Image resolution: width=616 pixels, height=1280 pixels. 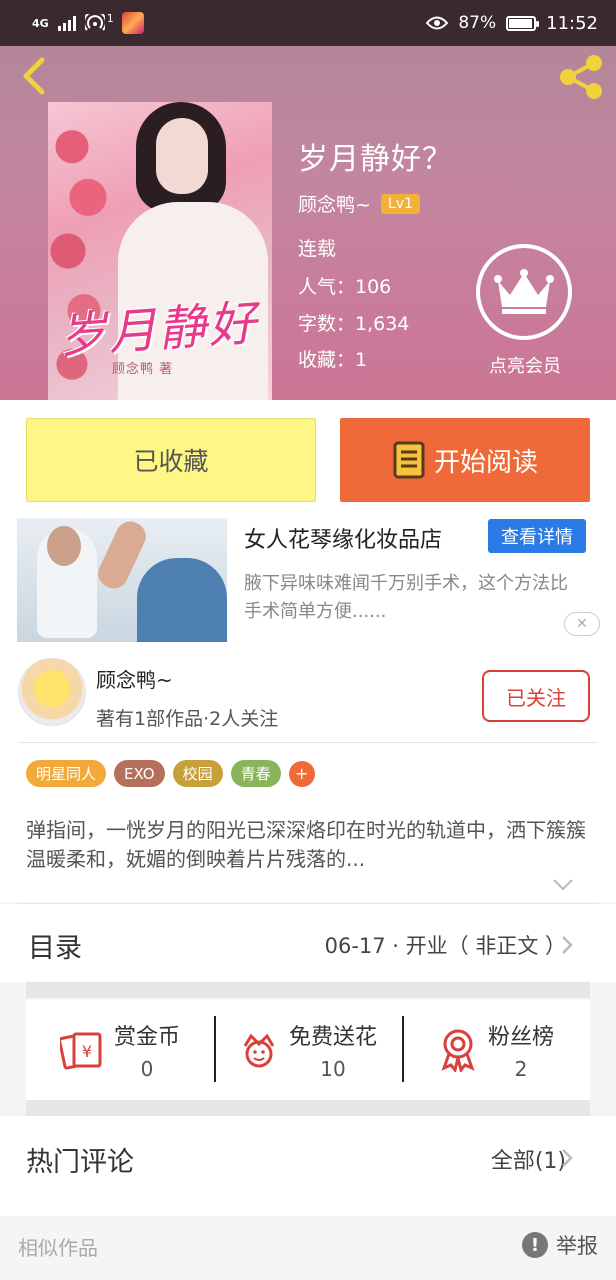 What do you see at coordinates (520, 1037) in the screenshot?
I see `stat-label: 粉丝榜` at bounding box center [520, 1037].